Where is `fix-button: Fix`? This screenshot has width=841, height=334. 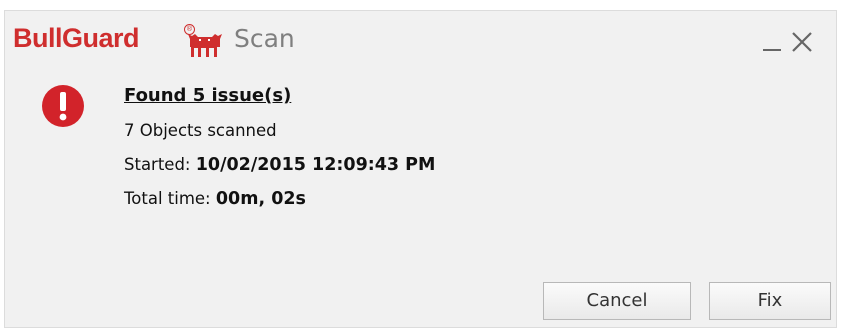
fix-button: Fix is located at coordinates (770, 301).